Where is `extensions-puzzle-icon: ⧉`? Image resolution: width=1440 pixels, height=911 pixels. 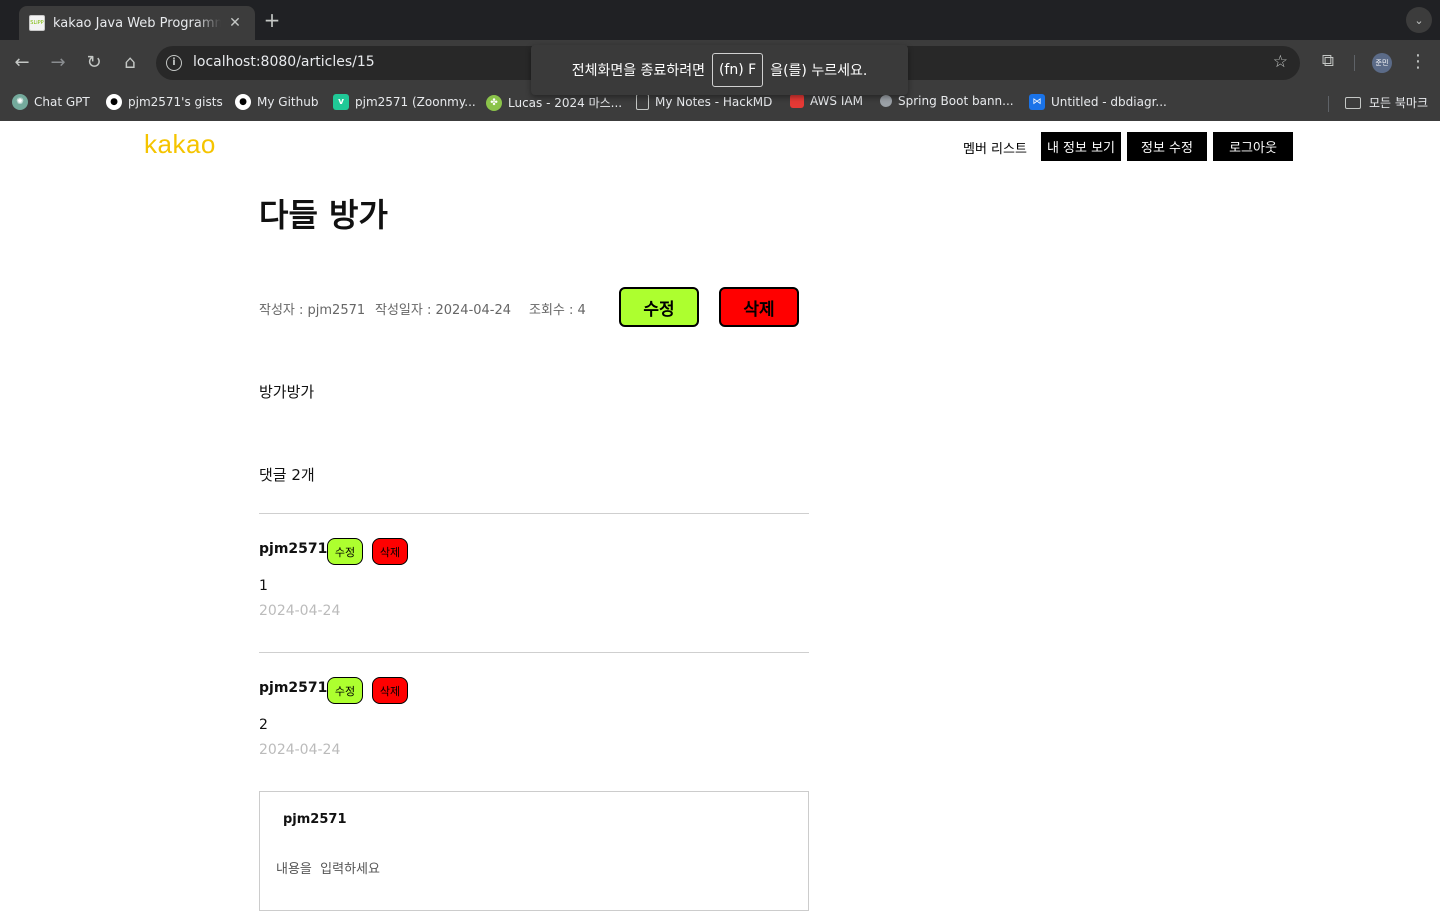 extensions-puzzle-icon: ⧉ is located at coordinates (1328, 62).